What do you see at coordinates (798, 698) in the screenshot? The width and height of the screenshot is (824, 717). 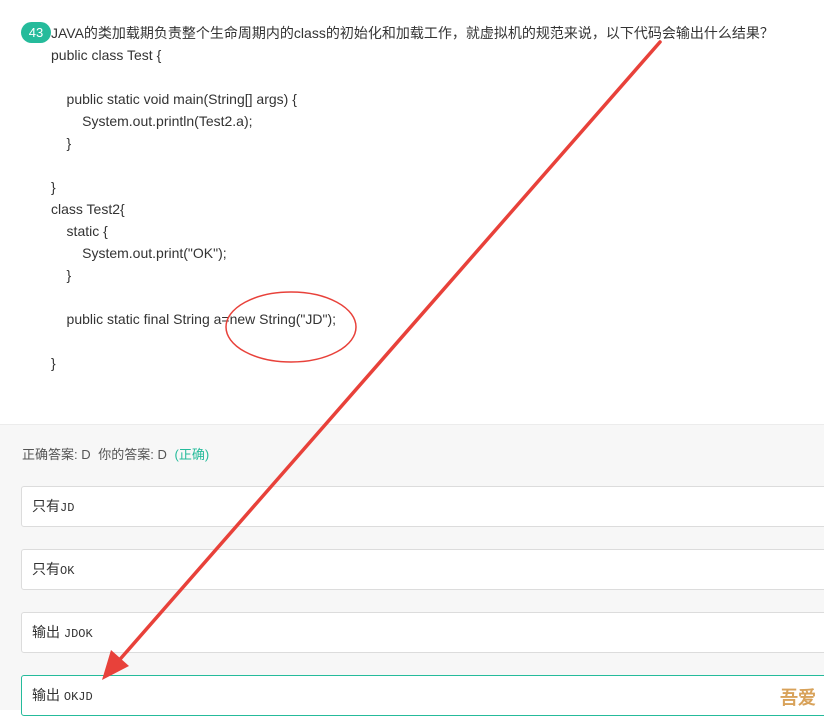 I see `watermark-logo: 吾爱` at bounding box center [798, 698].